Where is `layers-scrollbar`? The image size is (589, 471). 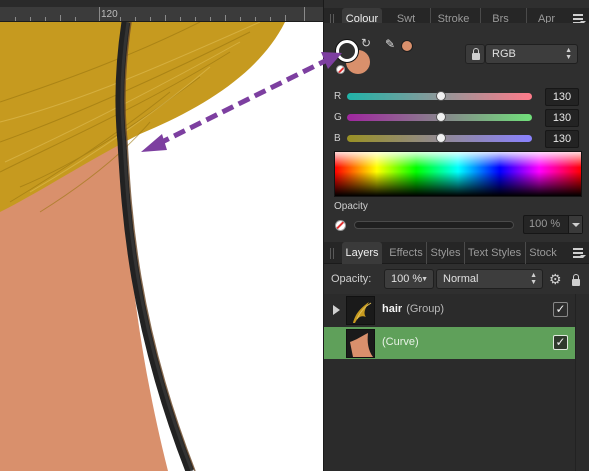 layers-scrollbar is located at coordinates (582, 382).